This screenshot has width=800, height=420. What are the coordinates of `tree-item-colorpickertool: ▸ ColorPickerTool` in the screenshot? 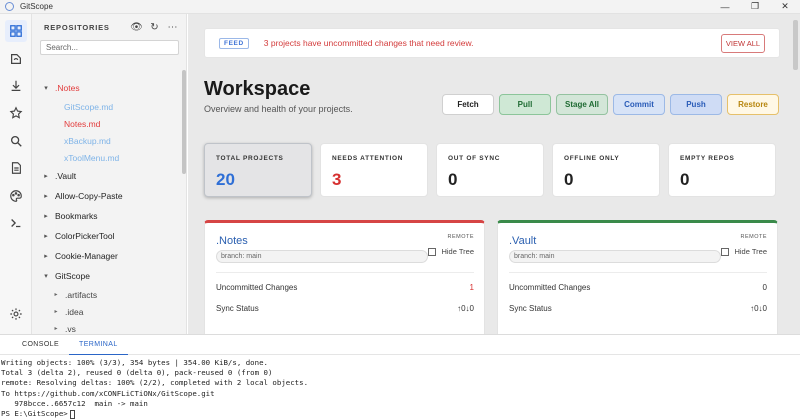 It's located at (107, 236).